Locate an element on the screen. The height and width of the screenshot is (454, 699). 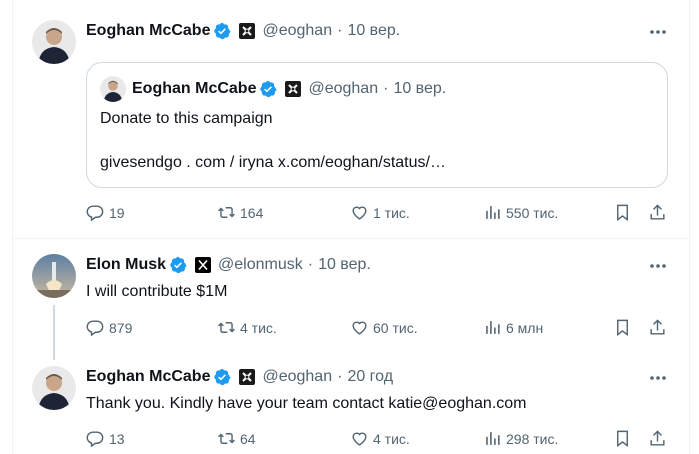
repost-button: 164 is located at coordinates (240, 212).